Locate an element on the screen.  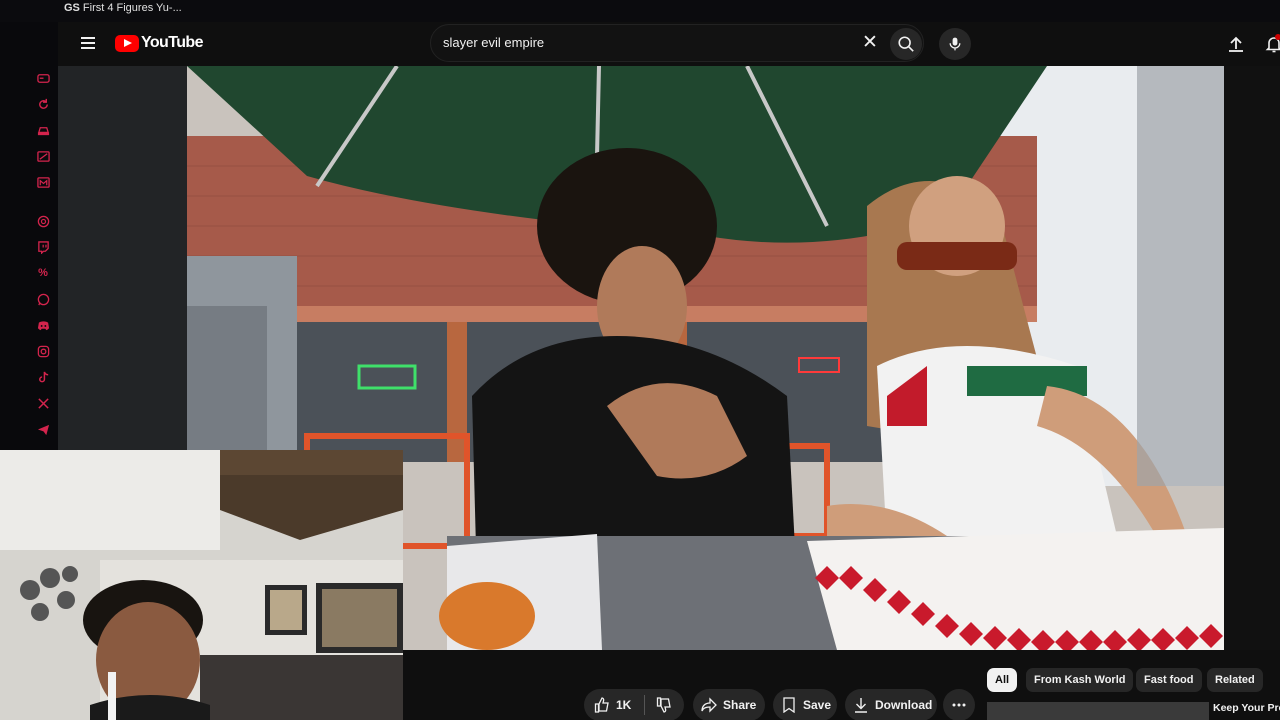
thumbs-down-icon is located at coordinates (663, 705).